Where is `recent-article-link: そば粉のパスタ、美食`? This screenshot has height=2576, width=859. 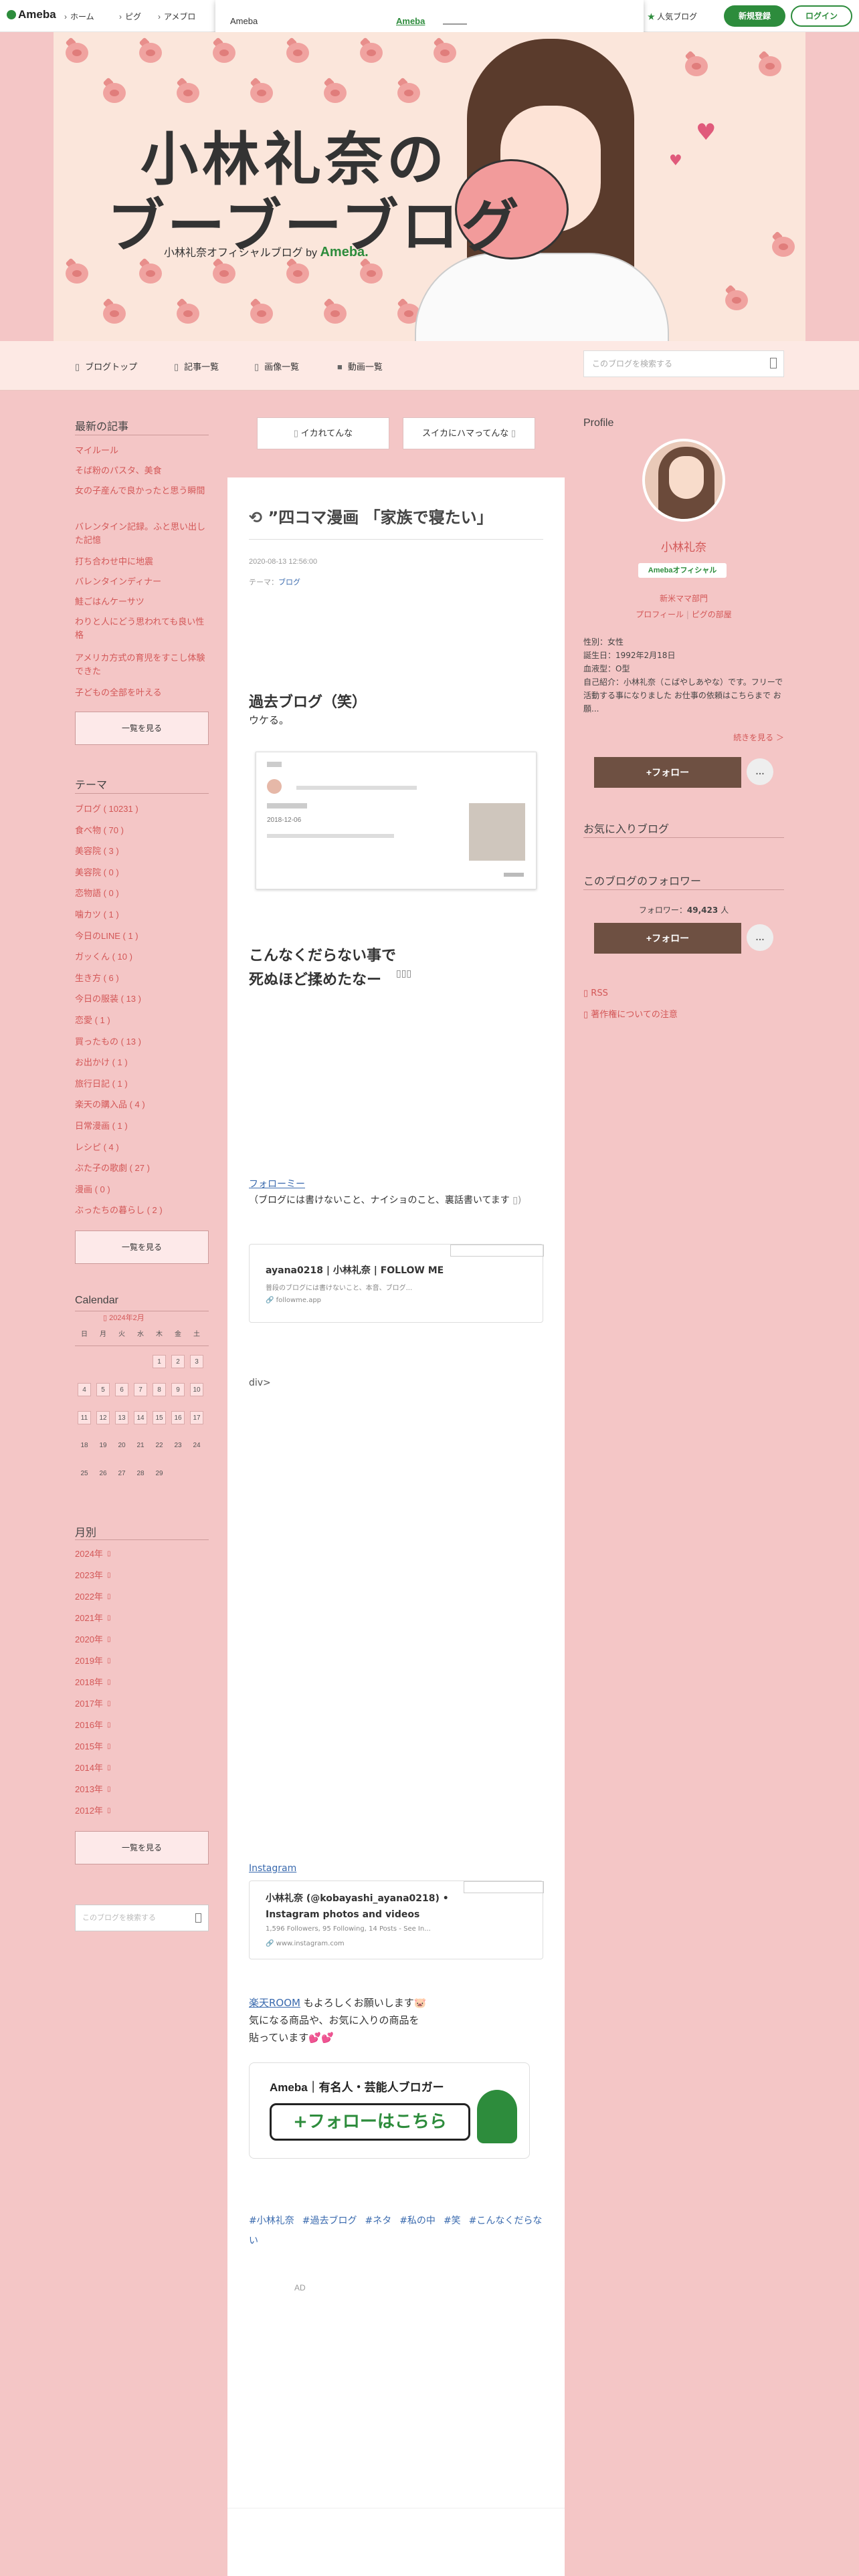
recent-article-link: そば粉のパスタ、美食 is located at coordinates (142, 471).